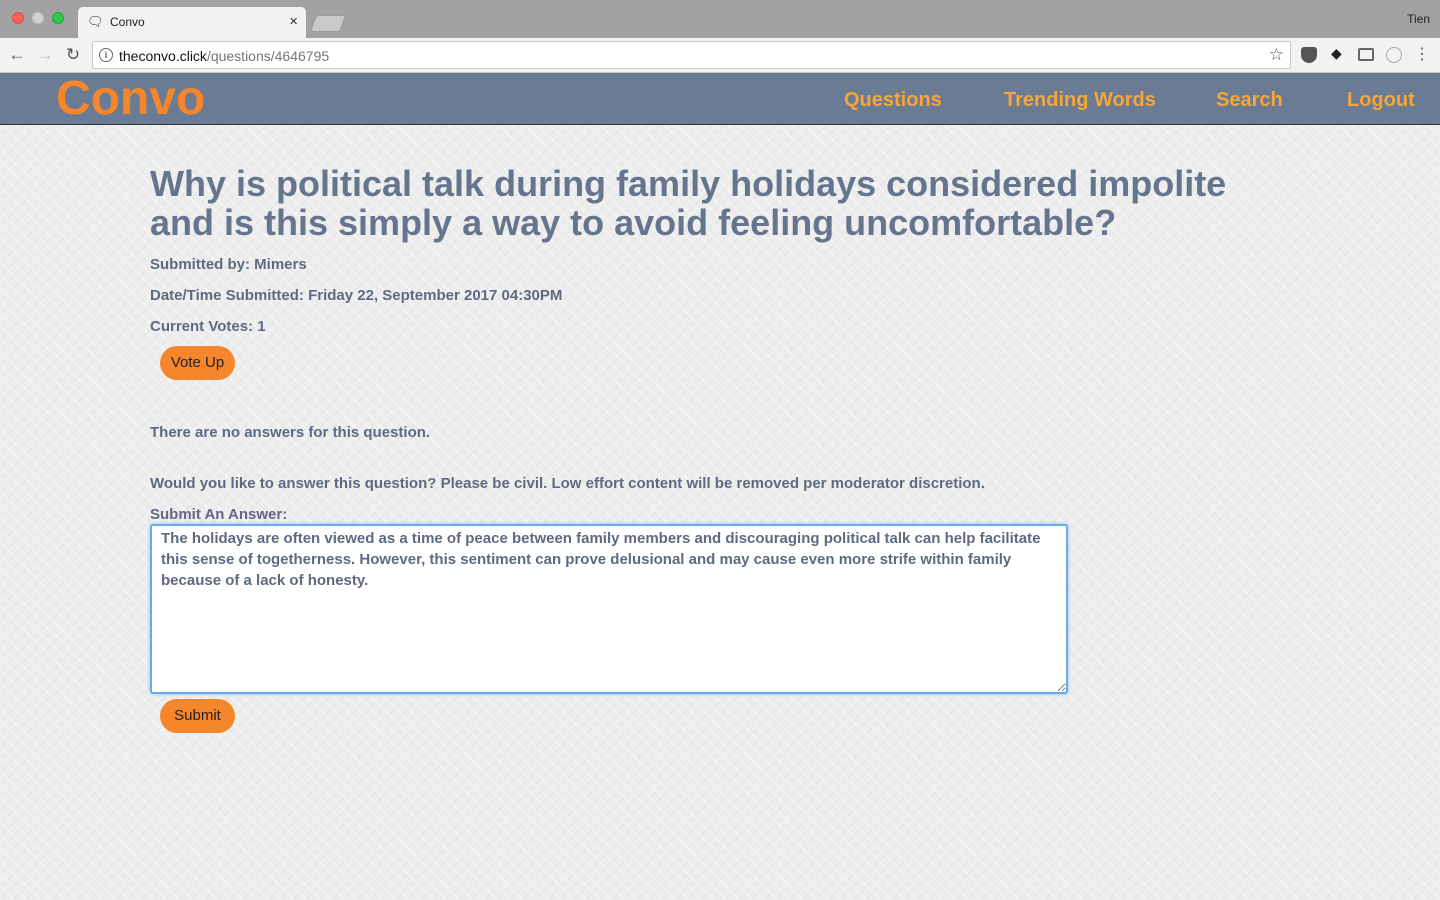 The width and height of the screenshot is (1440, 900). I want to click on new-tab-button, so click(328, 23).